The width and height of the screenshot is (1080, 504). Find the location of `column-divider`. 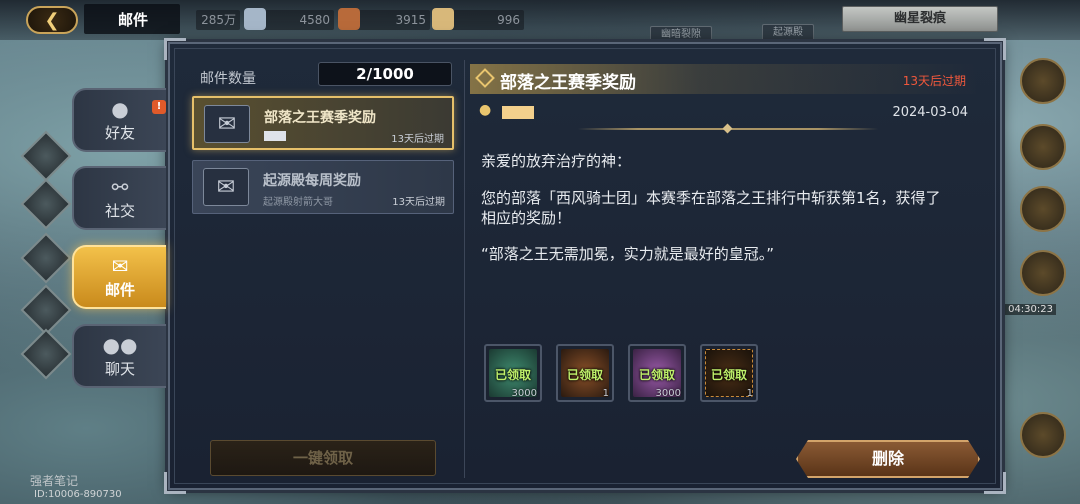

column-divider is located at coordinates (464, 269).